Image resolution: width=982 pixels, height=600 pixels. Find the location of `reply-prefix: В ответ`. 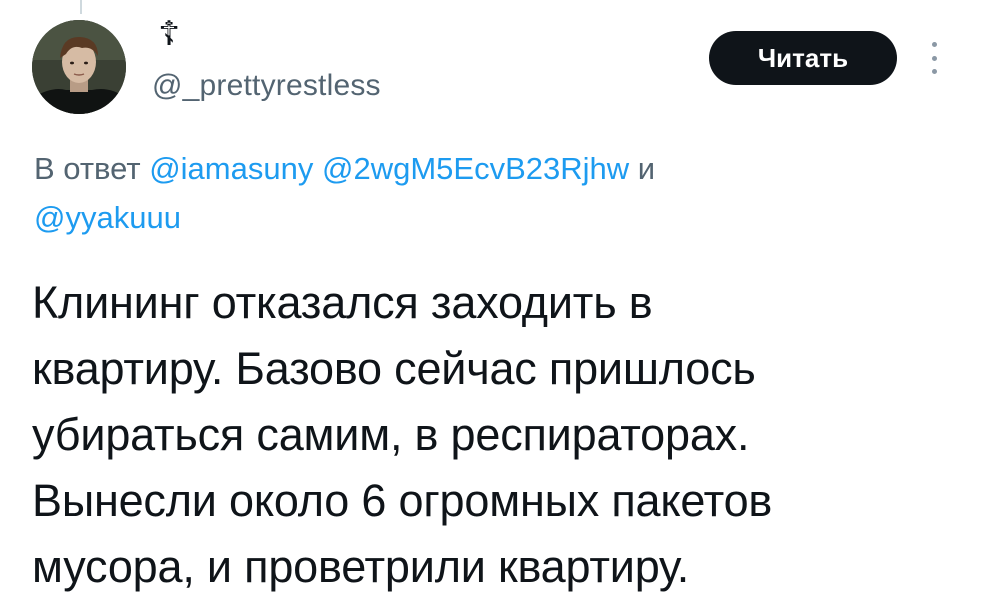

reply-prefix: В ответ is located at coordinates (87, 168).